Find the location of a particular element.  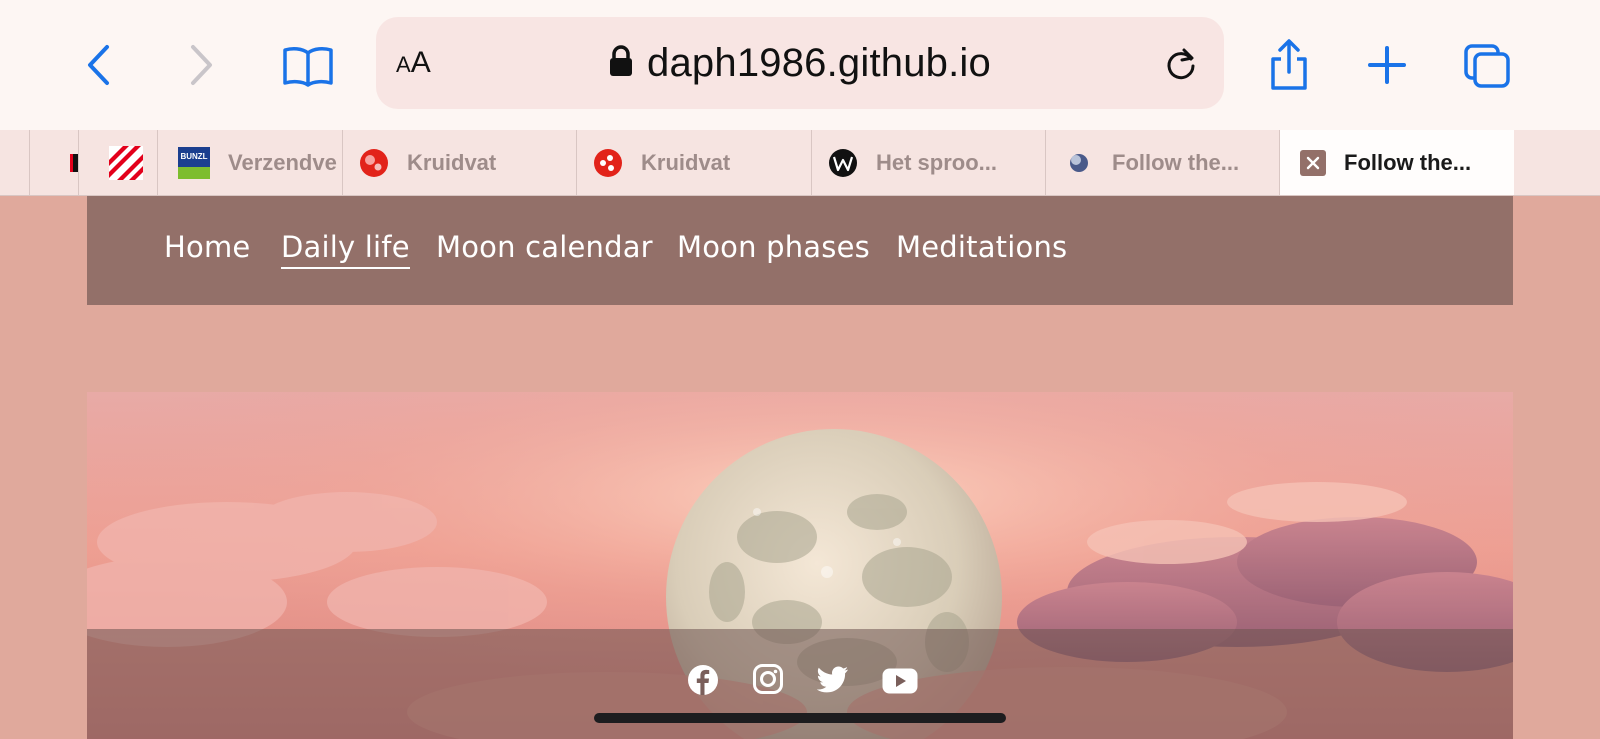

twitter-icon is located at coordinates (833, 680).